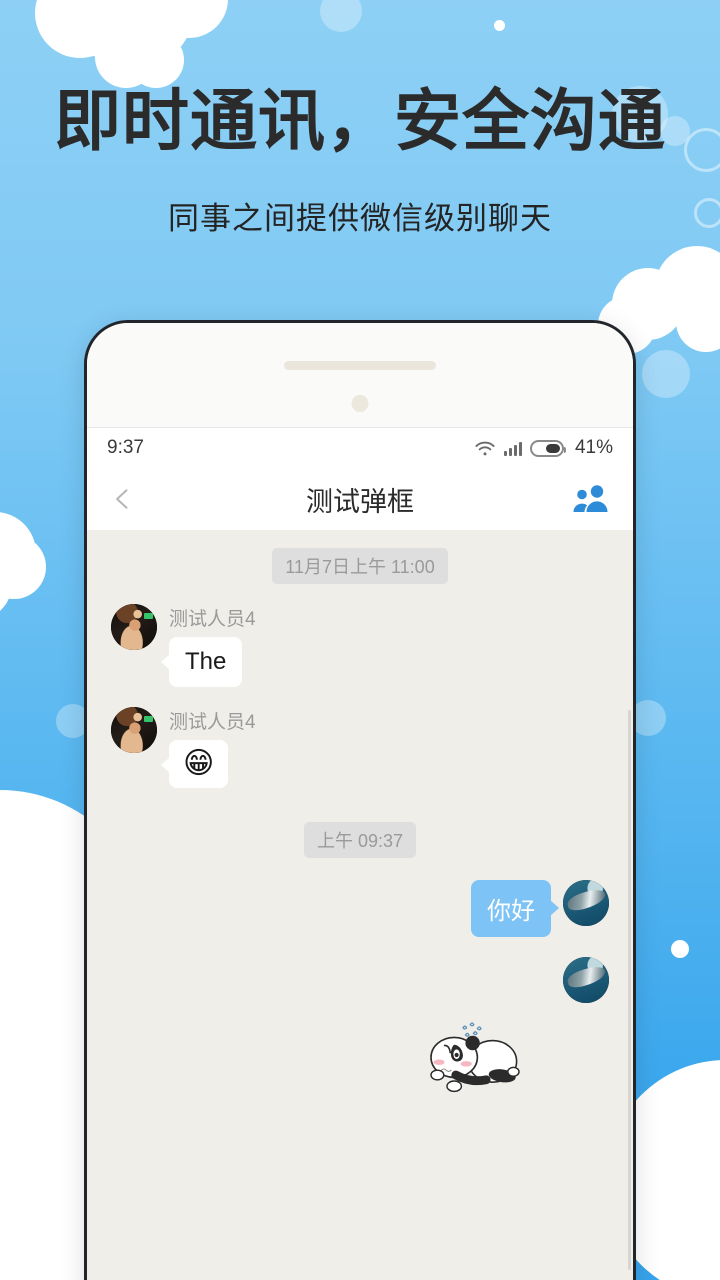  Describe the element at coordinates (485, 448) in the screenshot. I see `wifi-icon` at that location.